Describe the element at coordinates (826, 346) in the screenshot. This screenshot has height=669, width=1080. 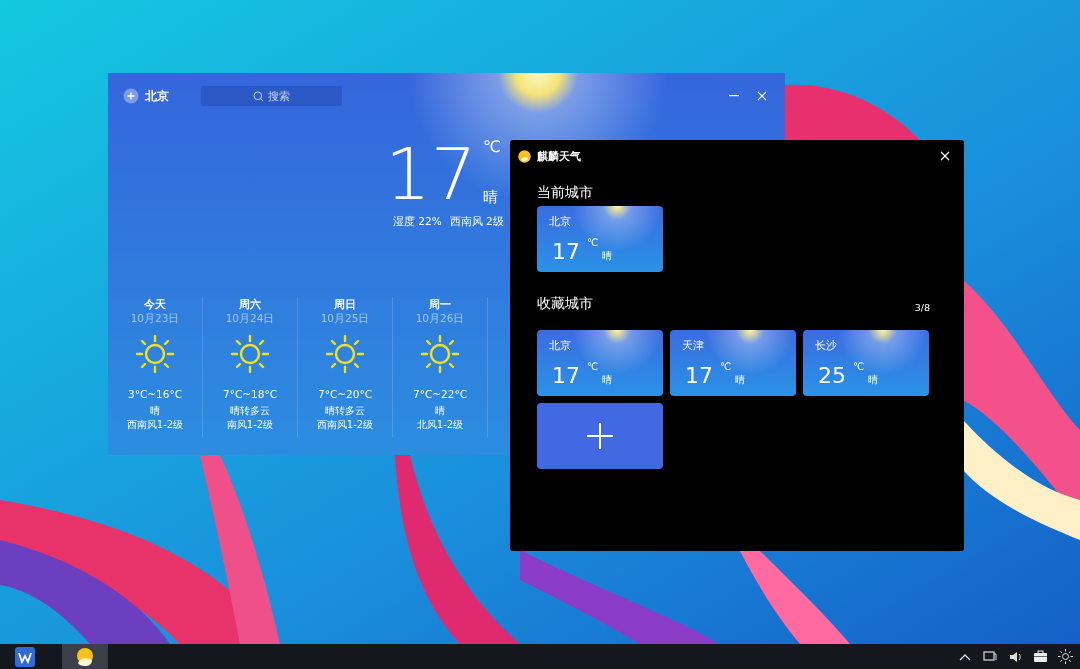
I see `city-name: 长沙` at that location.